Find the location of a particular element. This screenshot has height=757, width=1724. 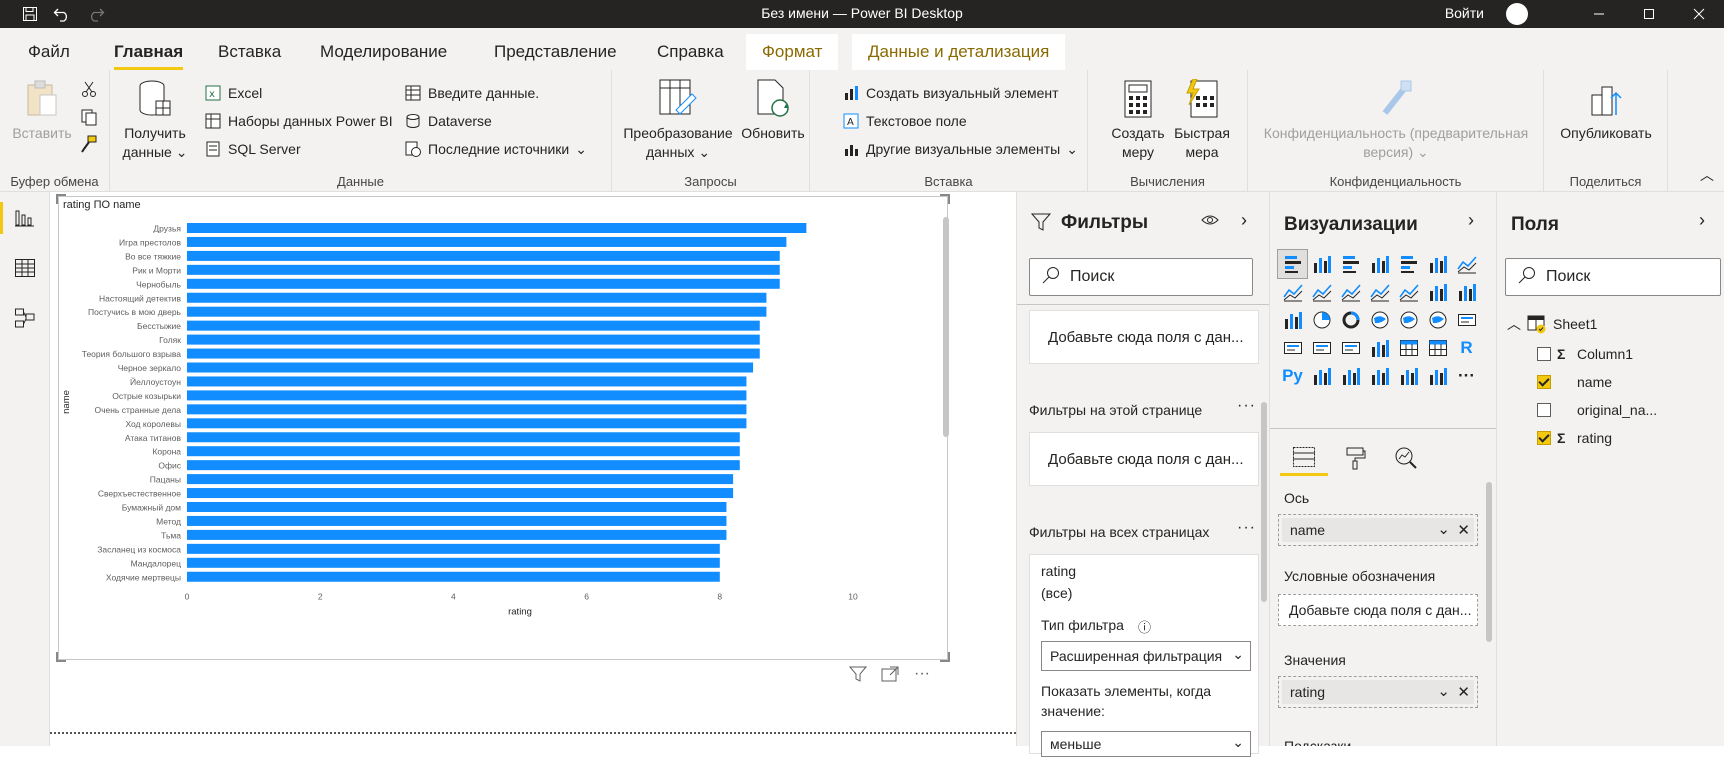

visual-scrollbar is located at coordinates (946, 327).